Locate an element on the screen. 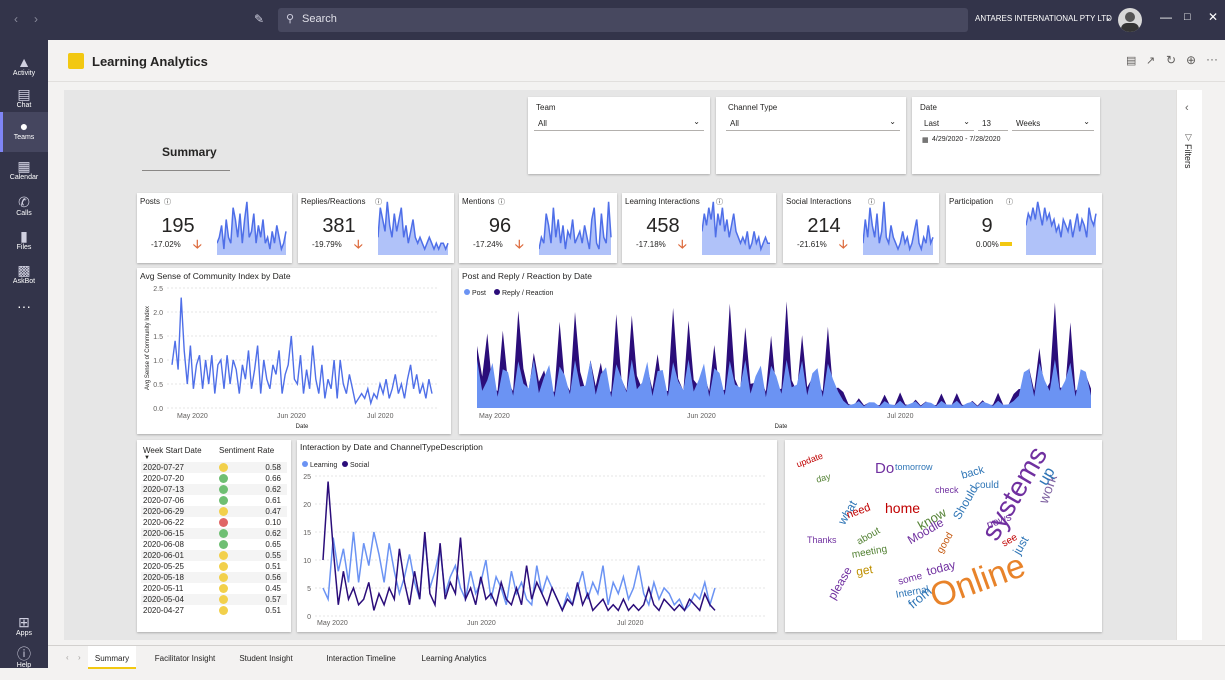  forward-icon: › is located at coordinates (36, 19).